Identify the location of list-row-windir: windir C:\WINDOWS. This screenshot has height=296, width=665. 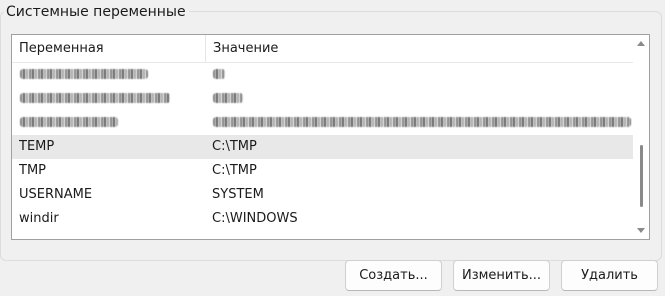
(322, 219).